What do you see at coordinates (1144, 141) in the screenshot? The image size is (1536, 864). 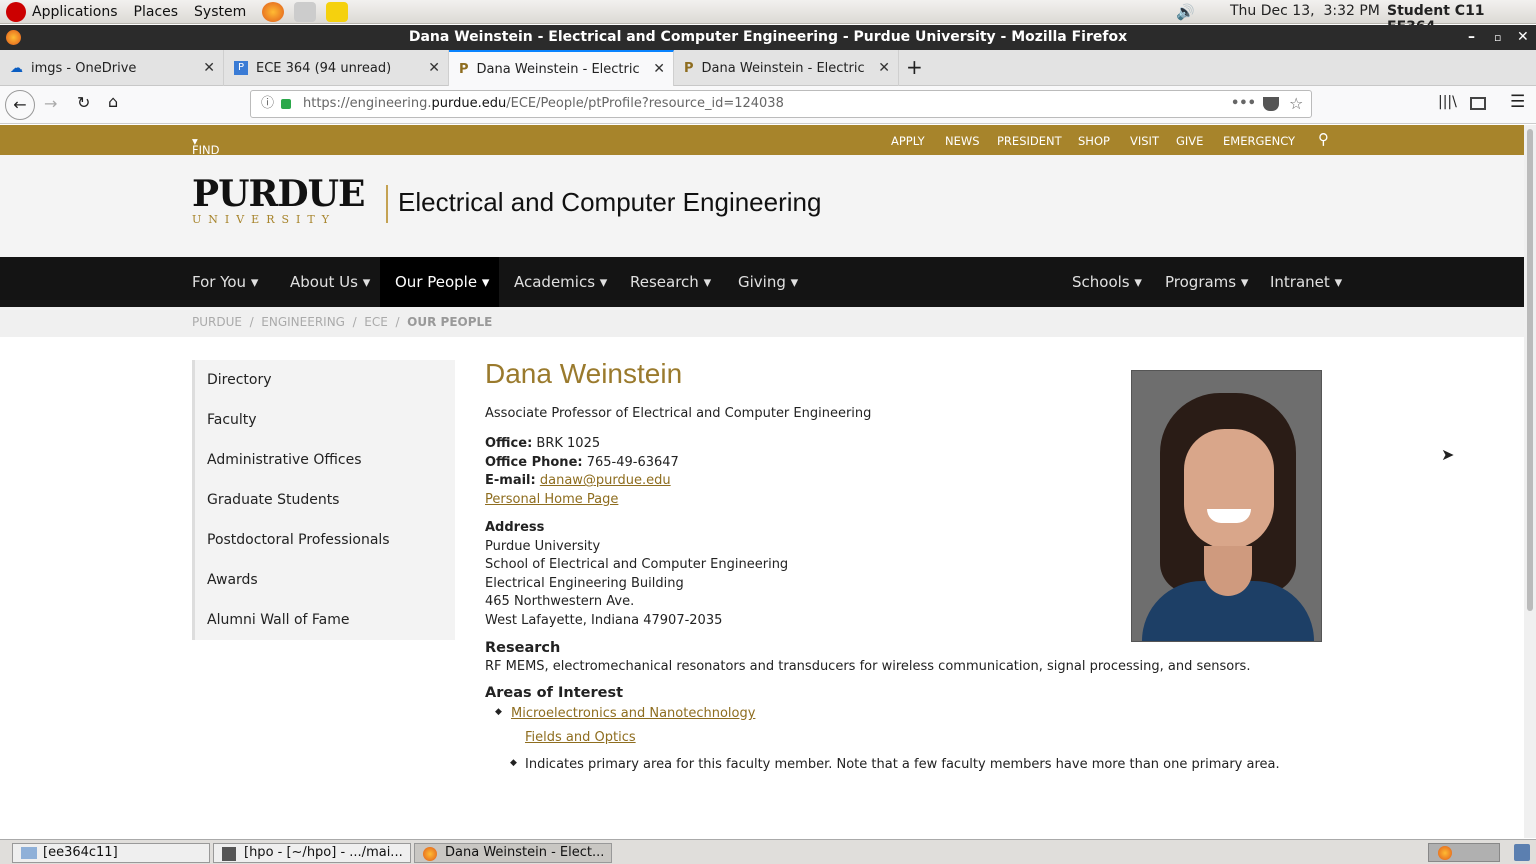 I see `utility-link-visit: VISIT` at bounding box center [1144, 141].